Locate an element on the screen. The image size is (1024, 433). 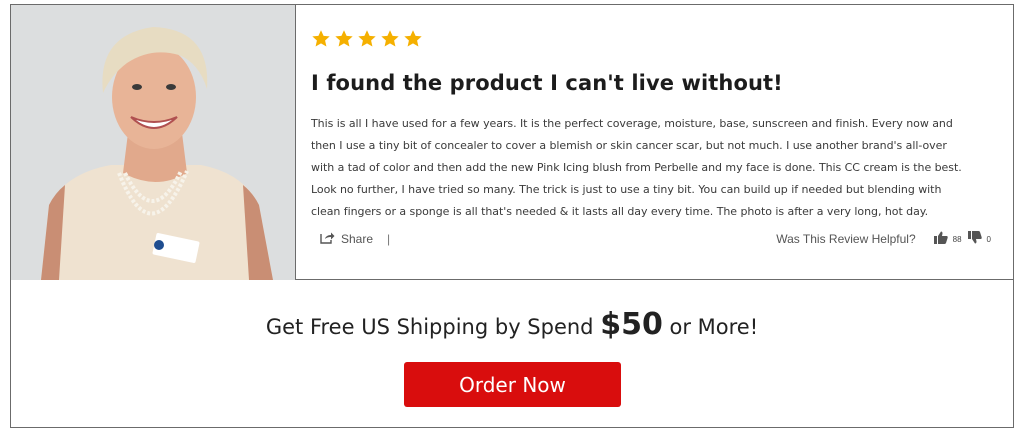
helpful-label: Was This Review Helpful? is located at coordinates (846, 239).